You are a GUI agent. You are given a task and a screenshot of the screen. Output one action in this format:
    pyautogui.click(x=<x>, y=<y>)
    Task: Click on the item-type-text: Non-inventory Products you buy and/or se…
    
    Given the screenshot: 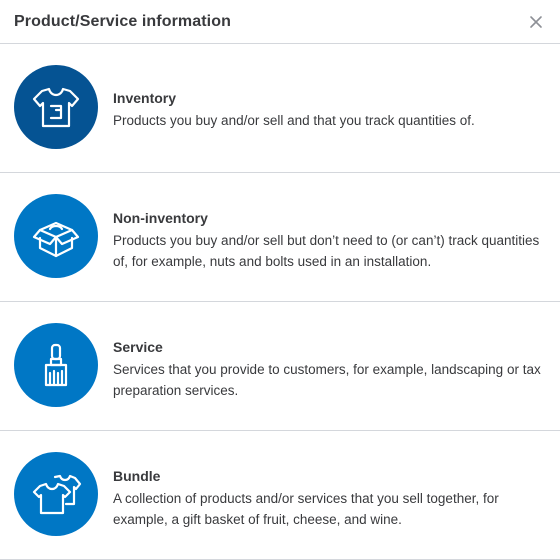 What is the action you would take?
    pyautogui.click(x=330, y=241)
    